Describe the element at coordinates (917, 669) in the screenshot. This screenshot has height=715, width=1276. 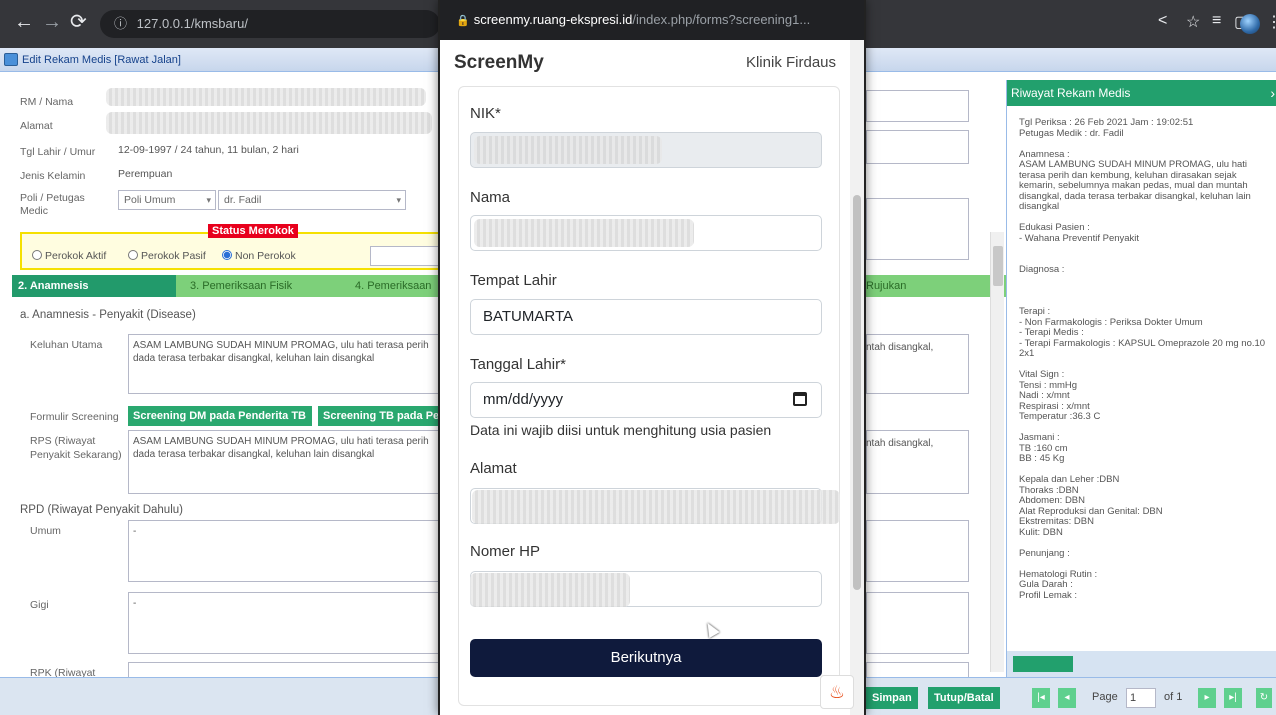
I see `rpk-textarea-right` at that location.